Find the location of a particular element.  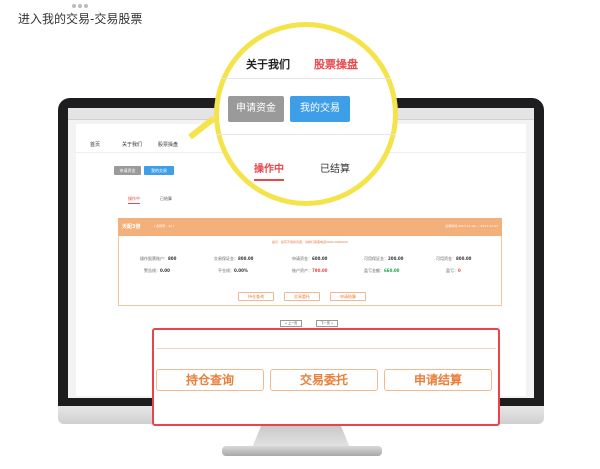

tab-active: 操作中 is located at coordinates (134, 200).